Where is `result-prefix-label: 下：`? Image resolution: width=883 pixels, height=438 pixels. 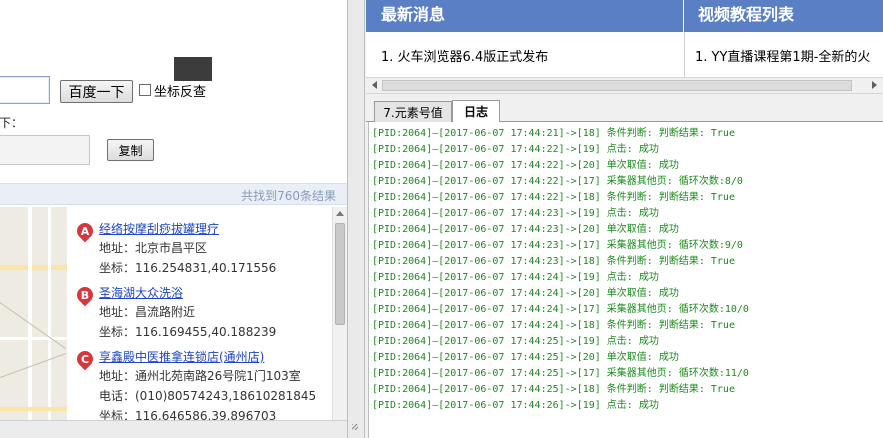
result-prefix-label: 下： is located at coordinates (12, 123).